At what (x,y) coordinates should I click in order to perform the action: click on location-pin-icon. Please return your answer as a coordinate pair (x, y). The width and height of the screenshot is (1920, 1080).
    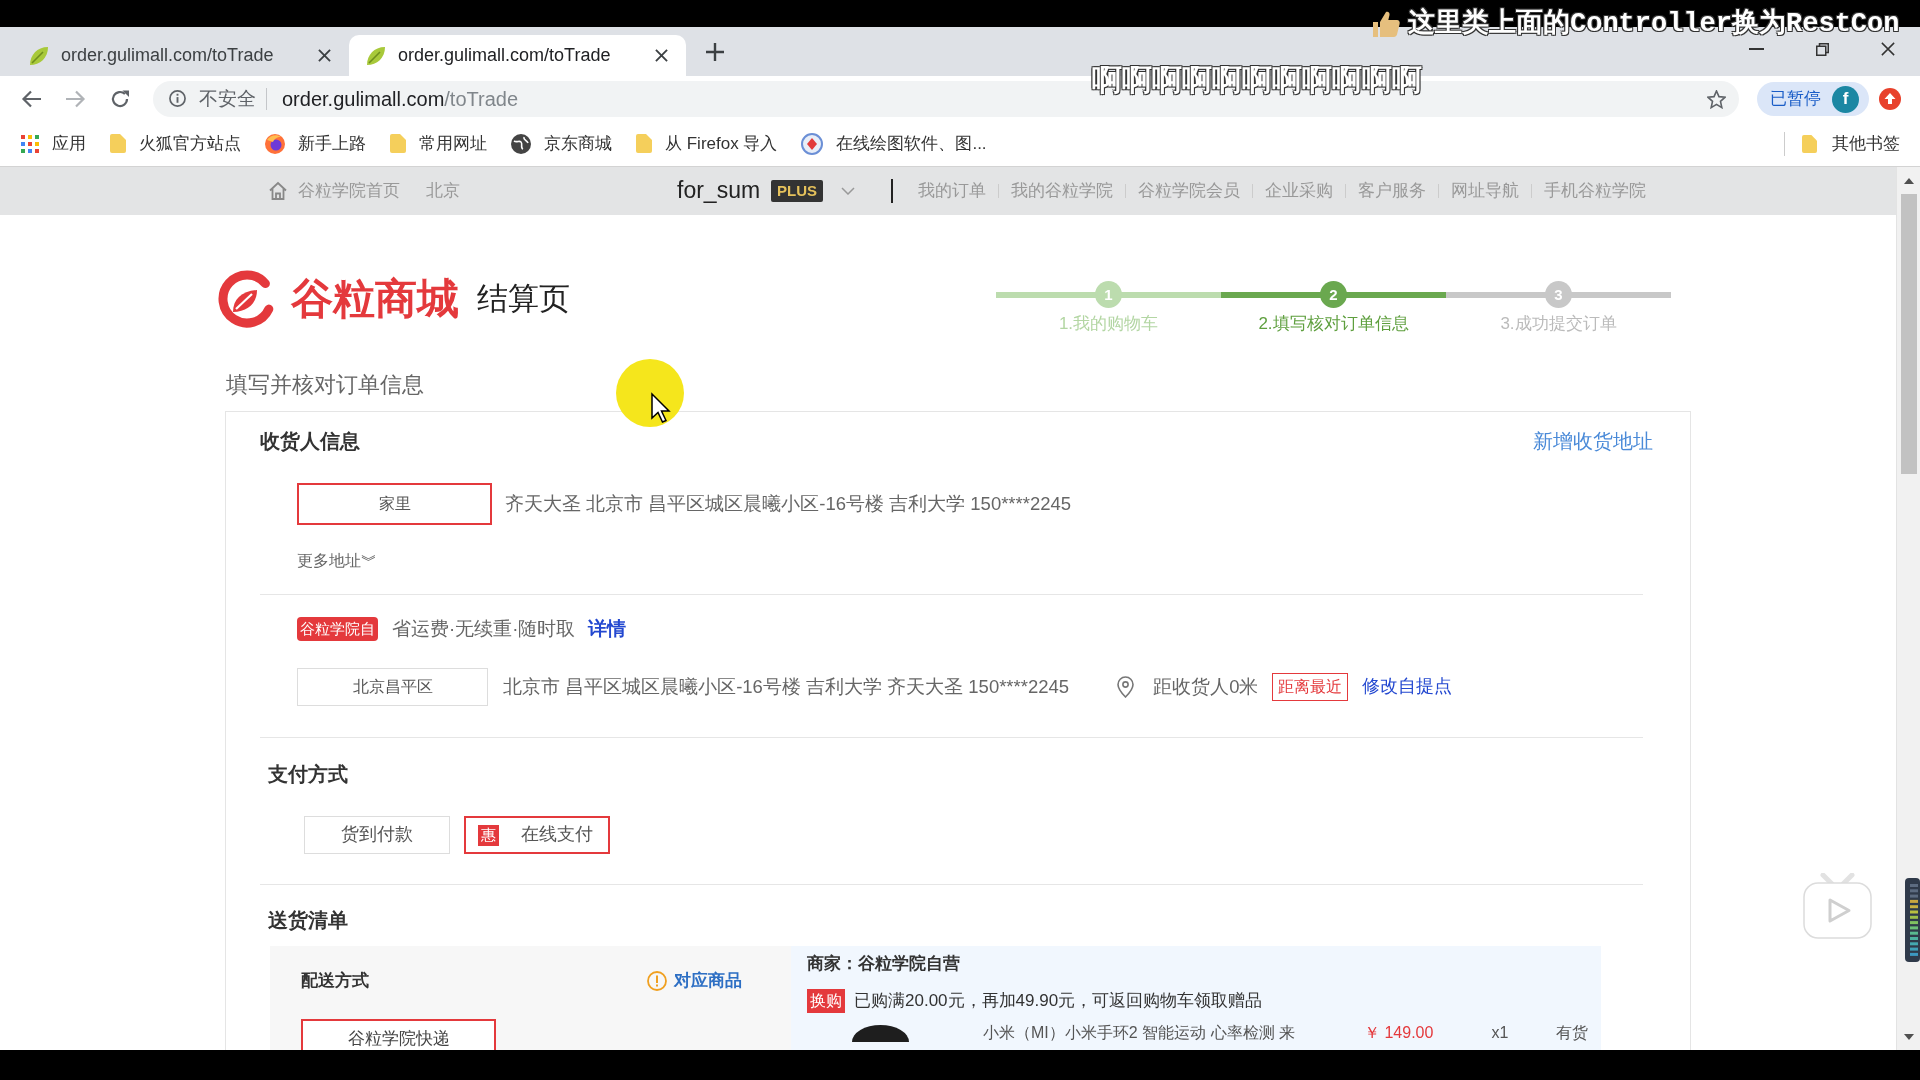
    Looking at the image, I should click on (1126, 687).